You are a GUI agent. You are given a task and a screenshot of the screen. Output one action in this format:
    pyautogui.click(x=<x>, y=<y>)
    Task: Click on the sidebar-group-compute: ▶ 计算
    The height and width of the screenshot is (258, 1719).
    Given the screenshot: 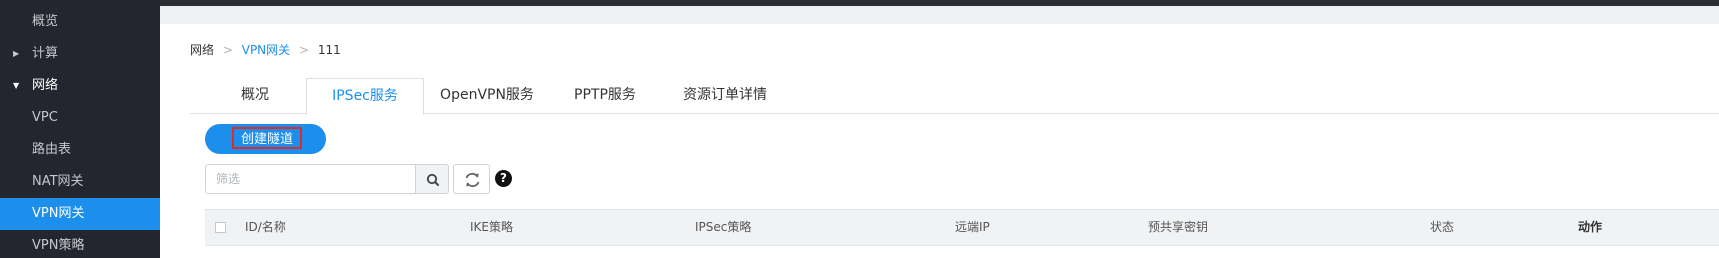 What is the action you would take?
    pyautogui.click(x=80, y=54)
    